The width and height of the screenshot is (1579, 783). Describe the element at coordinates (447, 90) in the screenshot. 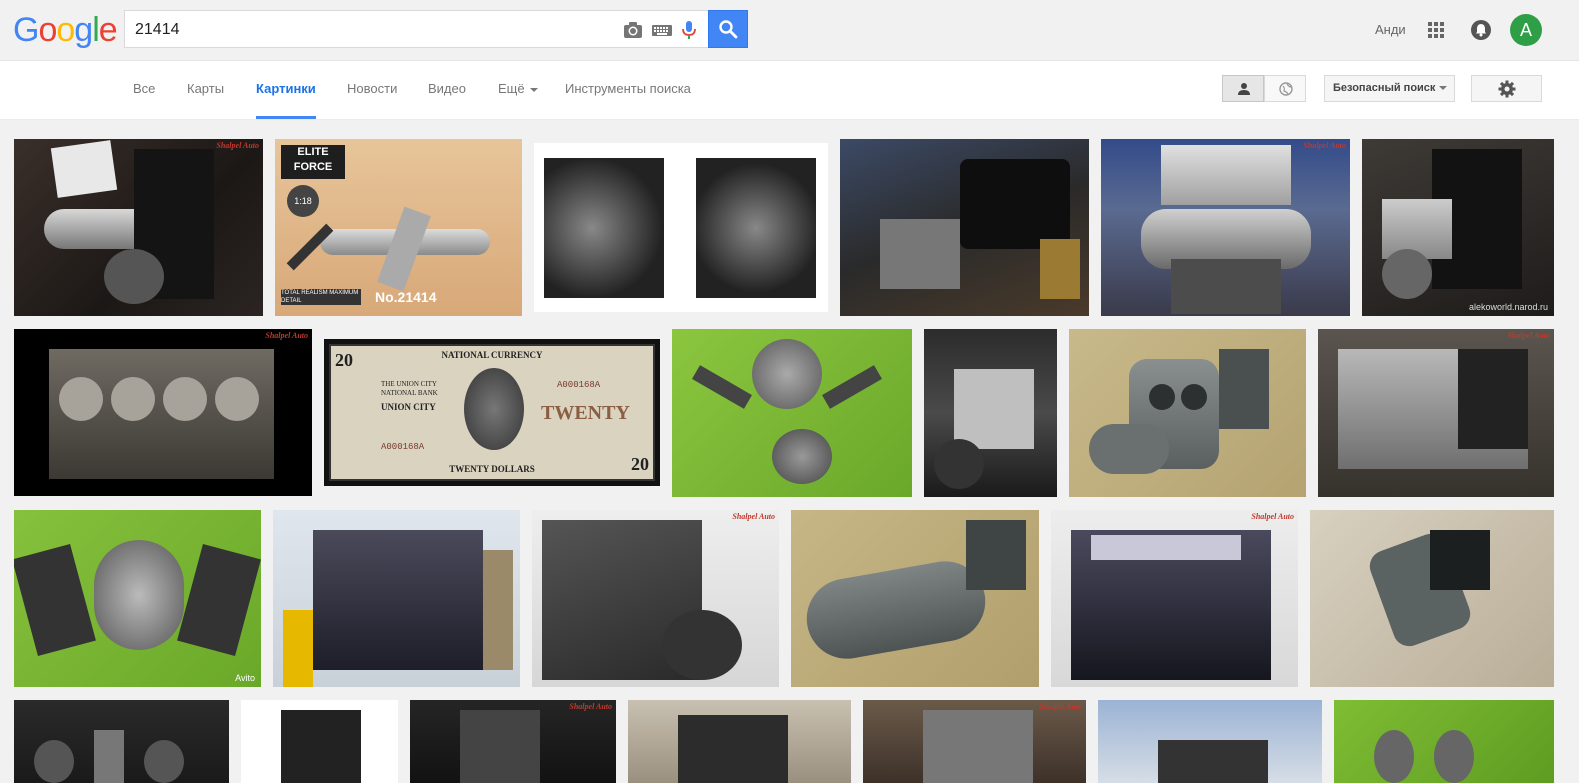

I see `tab-video: Видео` at that location.